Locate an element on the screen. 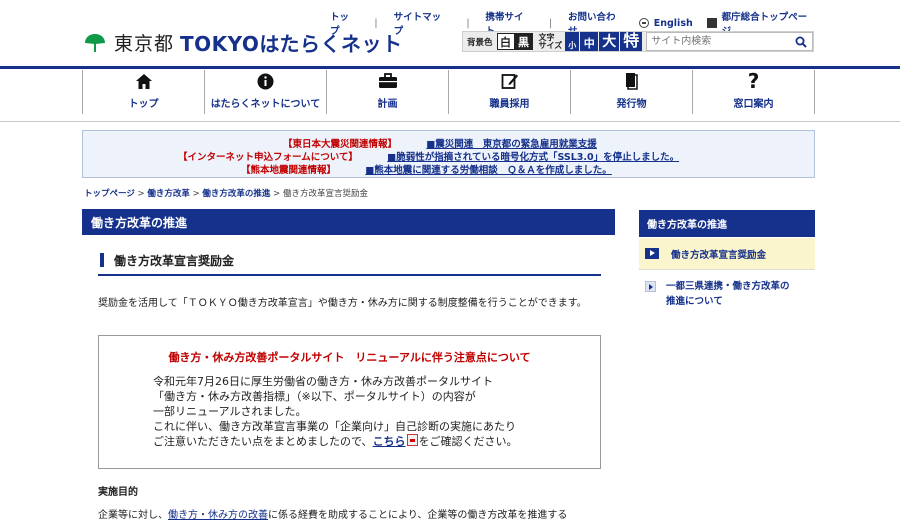 This screenshot has height=525, width=900. side-nav-label: 推進について is located at coordinates (694, 301).